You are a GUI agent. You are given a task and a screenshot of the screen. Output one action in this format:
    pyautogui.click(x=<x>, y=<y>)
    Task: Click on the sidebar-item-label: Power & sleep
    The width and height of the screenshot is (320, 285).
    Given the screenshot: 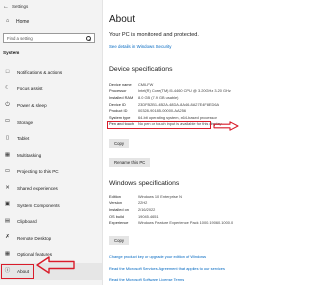 What is the action you would take?
    pyautogui.click(x=32, y=105)
    